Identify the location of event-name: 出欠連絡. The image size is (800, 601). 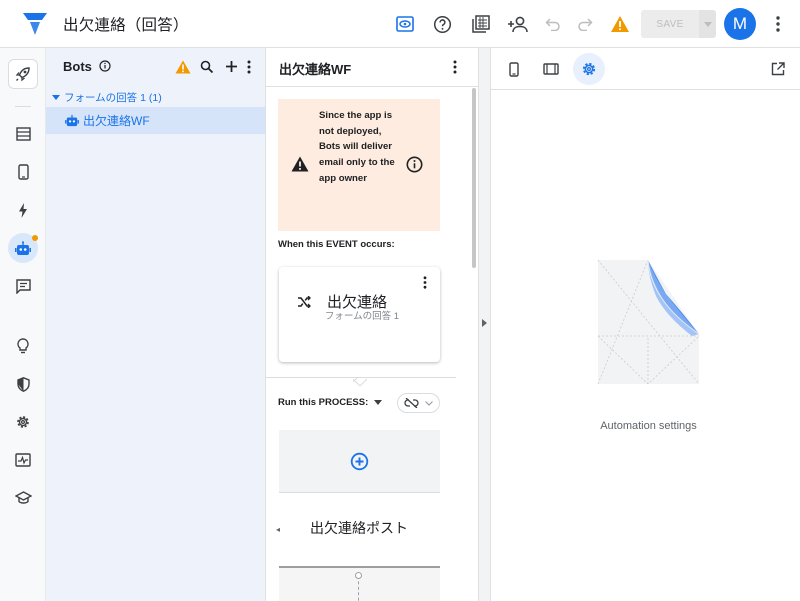
(357, 302).